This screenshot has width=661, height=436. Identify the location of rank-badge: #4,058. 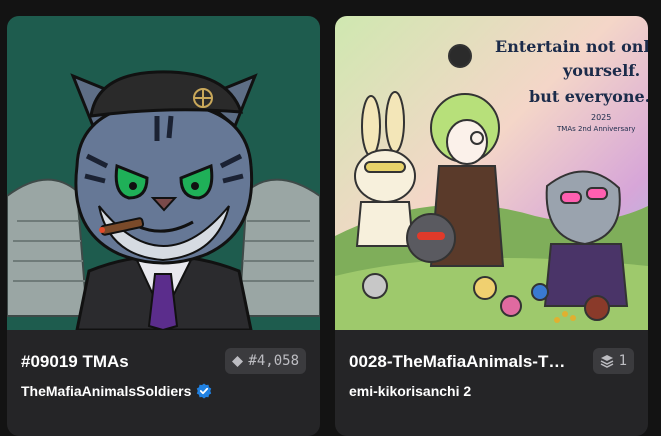
(265, 361).